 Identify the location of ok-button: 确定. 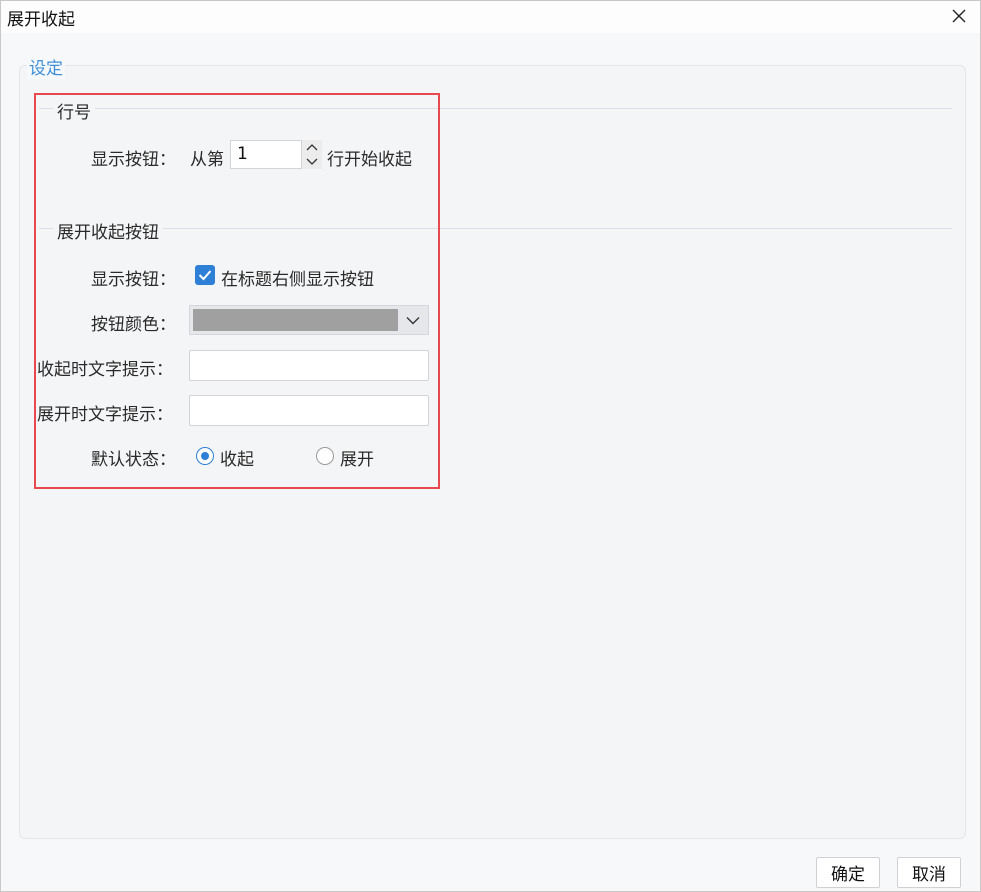
(848, 872).